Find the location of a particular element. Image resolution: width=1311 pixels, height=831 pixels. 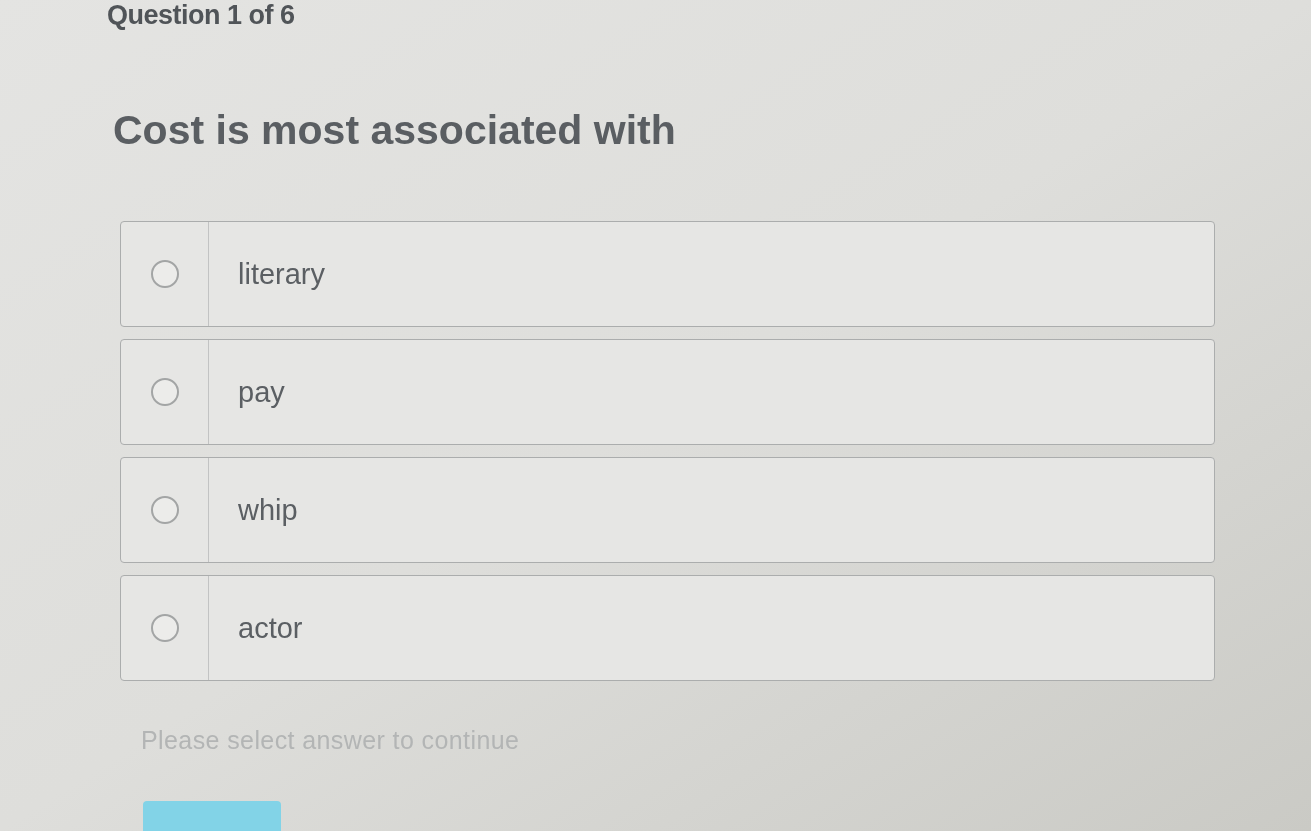

answer-option: actor is located at coordinates (667, 628).